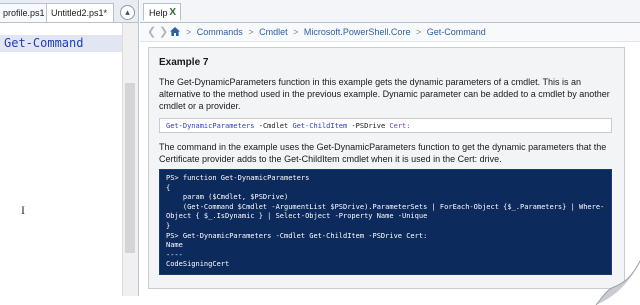  I want to click on tab-profile: profile.ps1, so click(26, 12).